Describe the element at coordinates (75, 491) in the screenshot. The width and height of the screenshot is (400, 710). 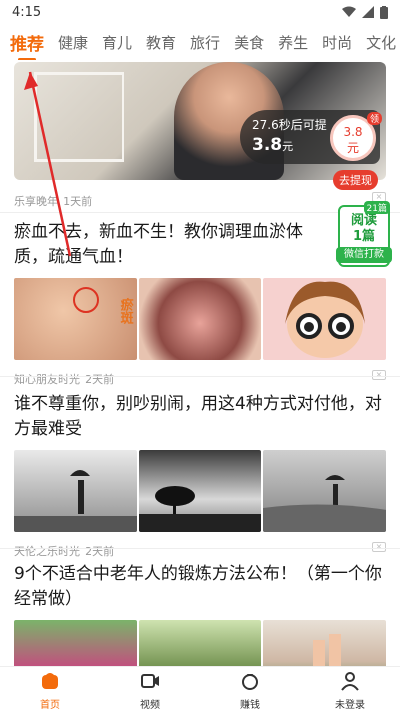
I see `umbrella-man-thumbnail` at that location.